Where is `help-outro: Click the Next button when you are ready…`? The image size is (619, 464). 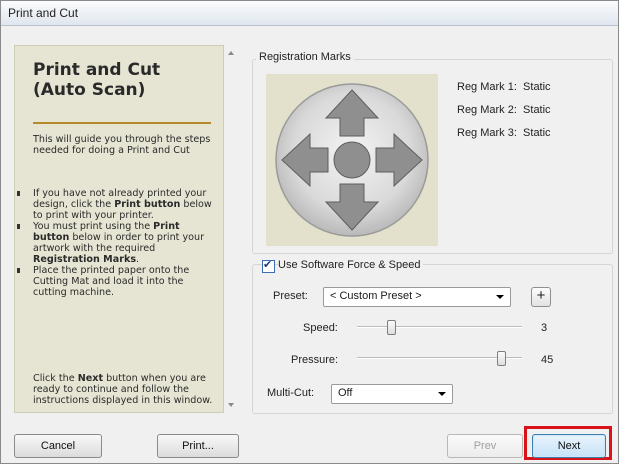
help-outro: Click the Next button when you are ready… is located at coordinates (123, 389).